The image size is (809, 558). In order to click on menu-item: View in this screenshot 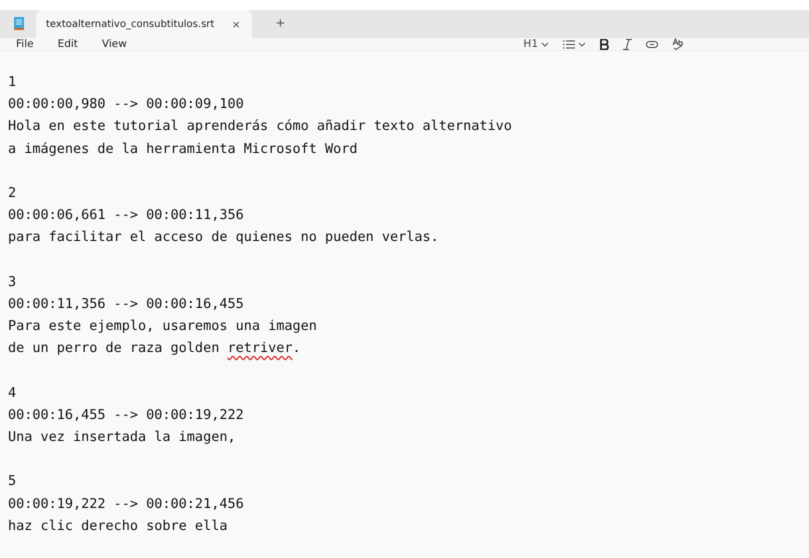, I will do `click(114, 44)`.